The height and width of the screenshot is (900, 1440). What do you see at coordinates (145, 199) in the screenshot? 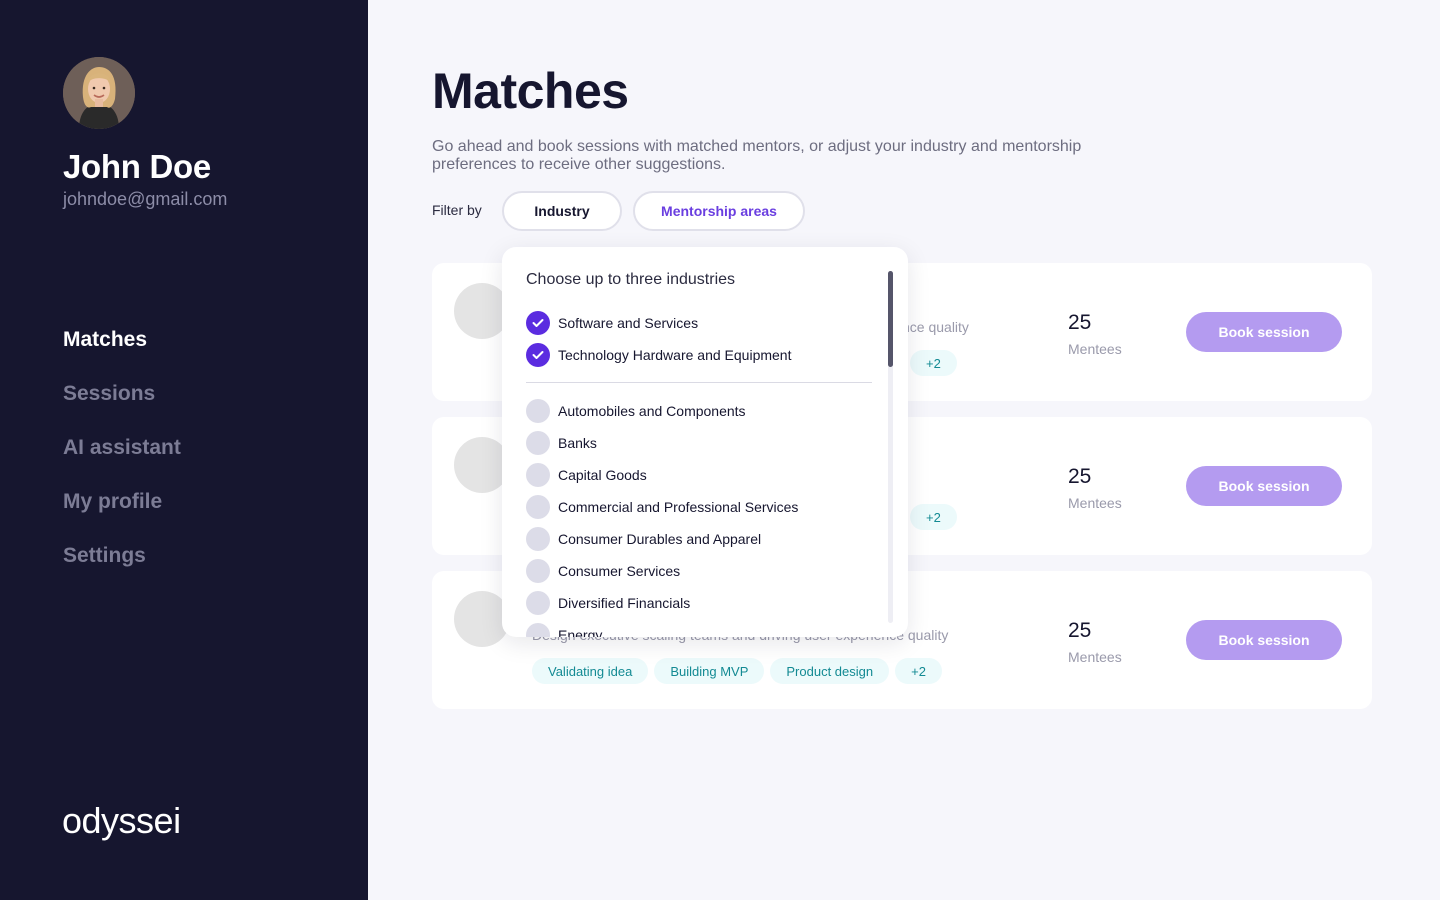
I see `user-email: johndoe@gmail.com` at bounding box center [145, 199].